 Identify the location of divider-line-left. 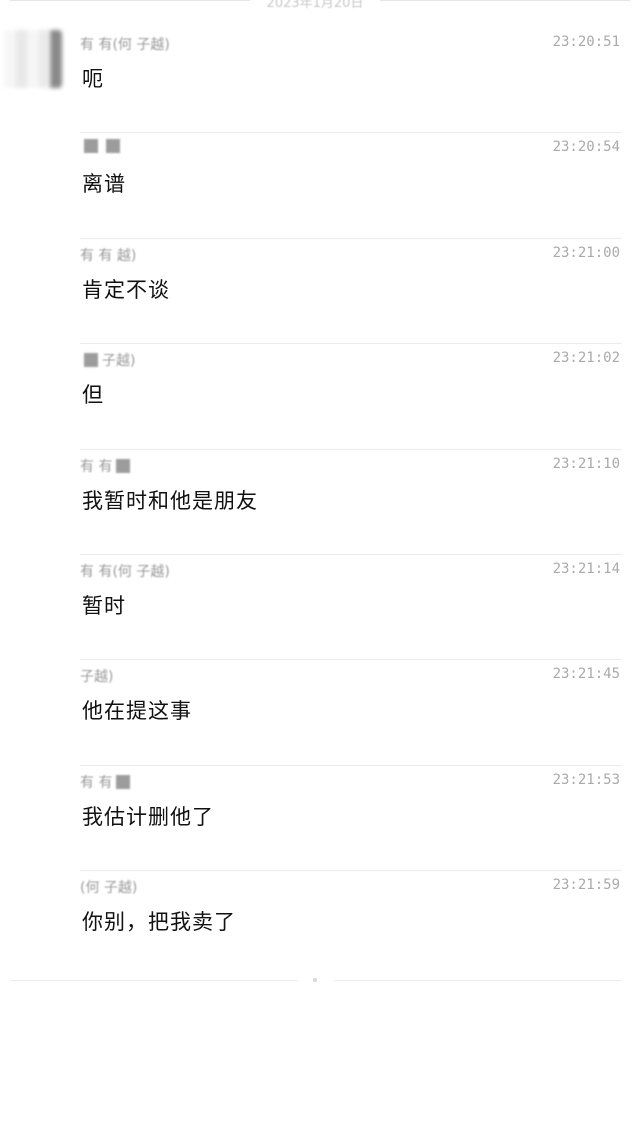
(154, 980).